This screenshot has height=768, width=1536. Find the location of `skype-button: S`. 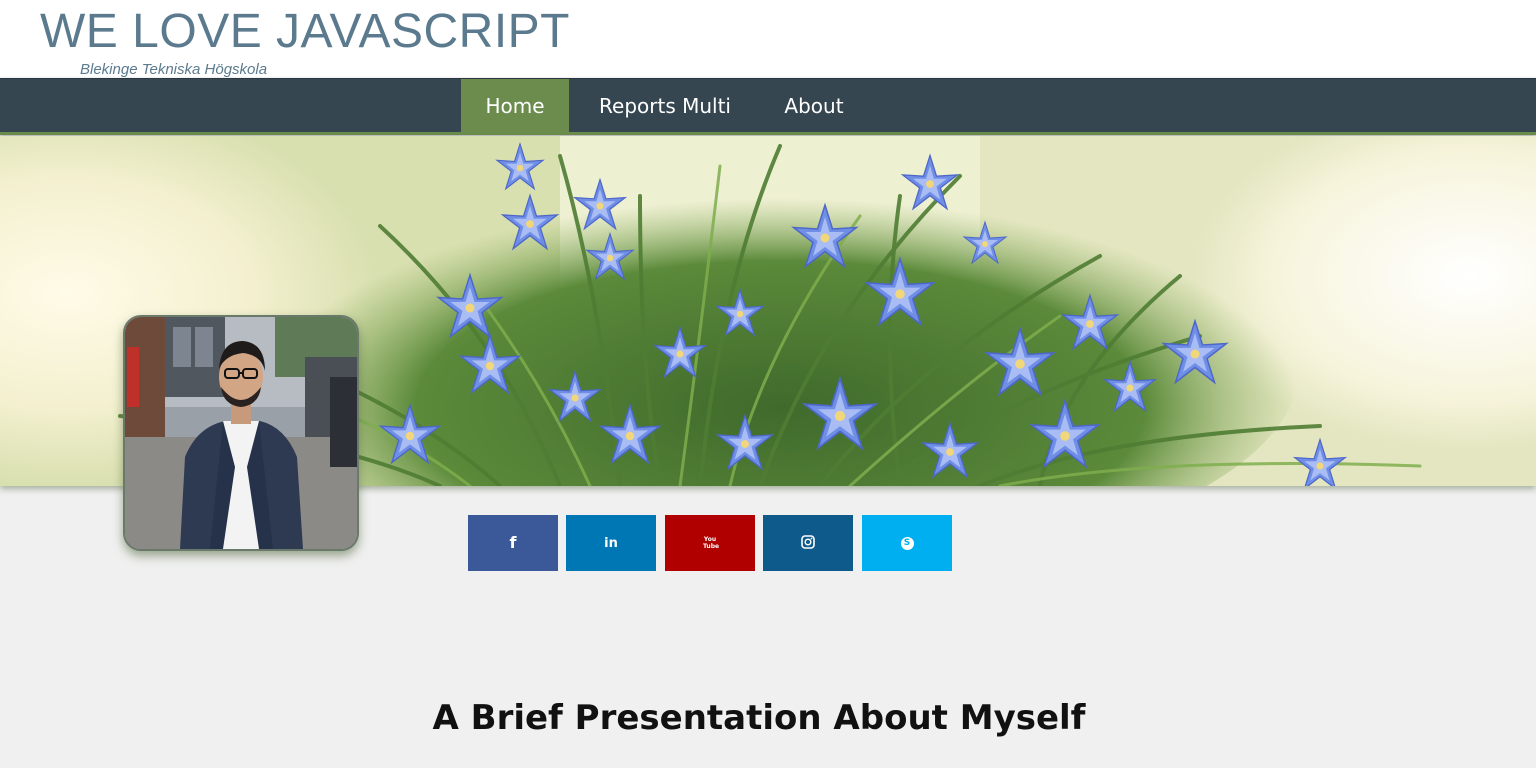

skype-button: S is located at coordinates (907, 543).